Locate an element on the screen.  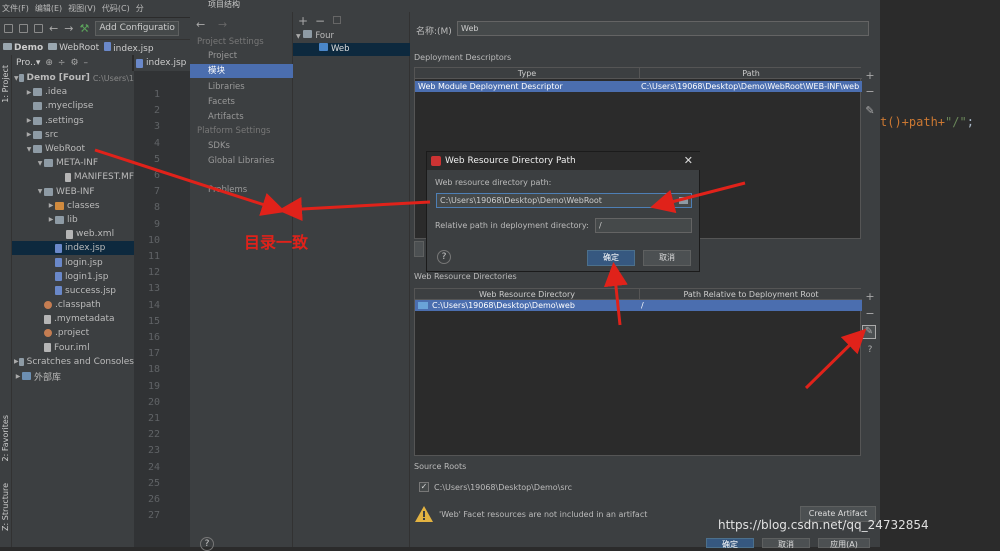
tree-item: ▼ Demo [Four] C:\Users\1 is located at coordinates (73, 78).